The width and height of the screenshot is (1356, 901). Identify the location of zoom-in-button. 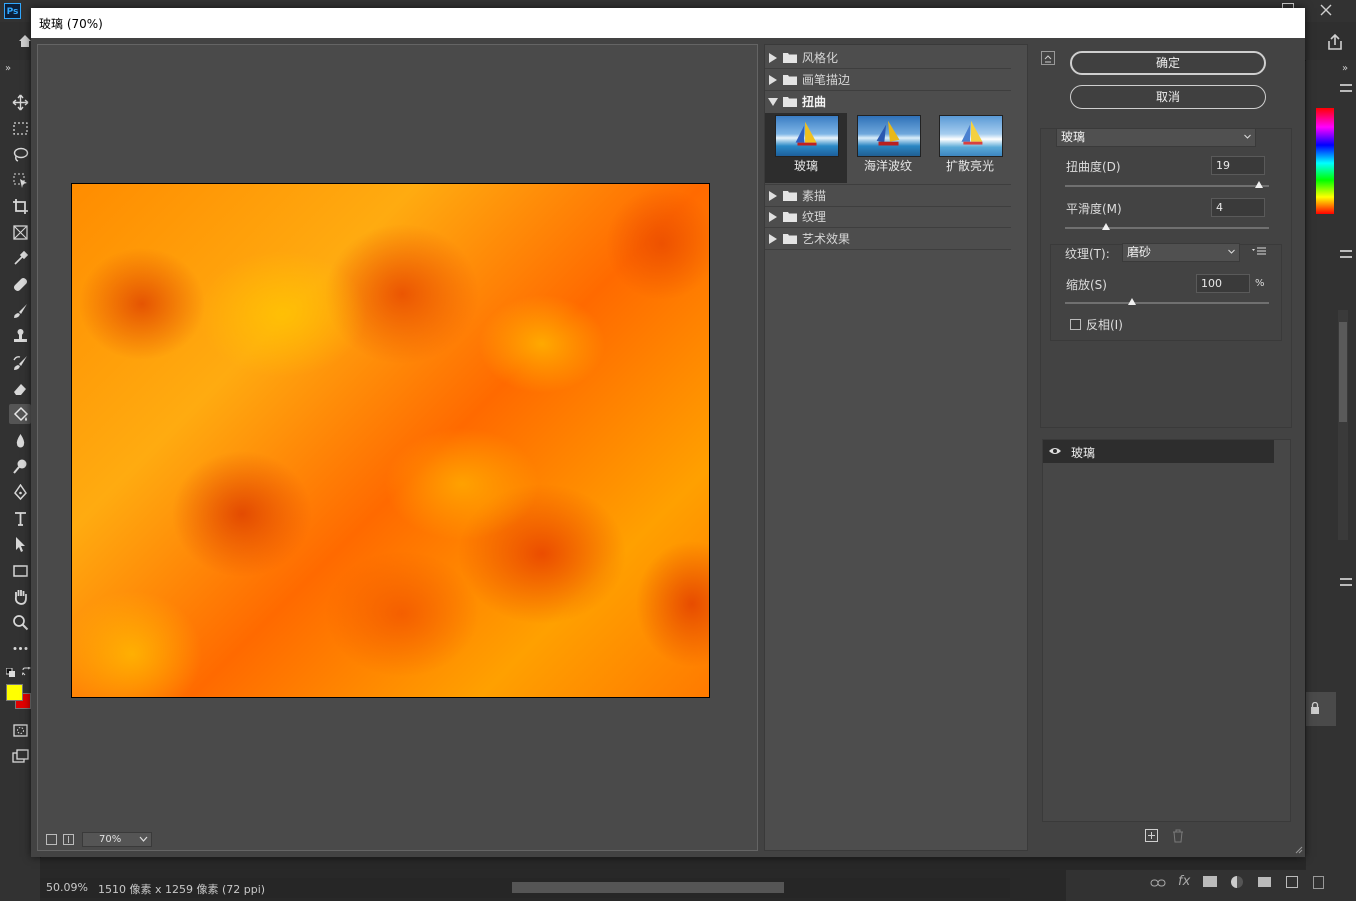
(68, 839).